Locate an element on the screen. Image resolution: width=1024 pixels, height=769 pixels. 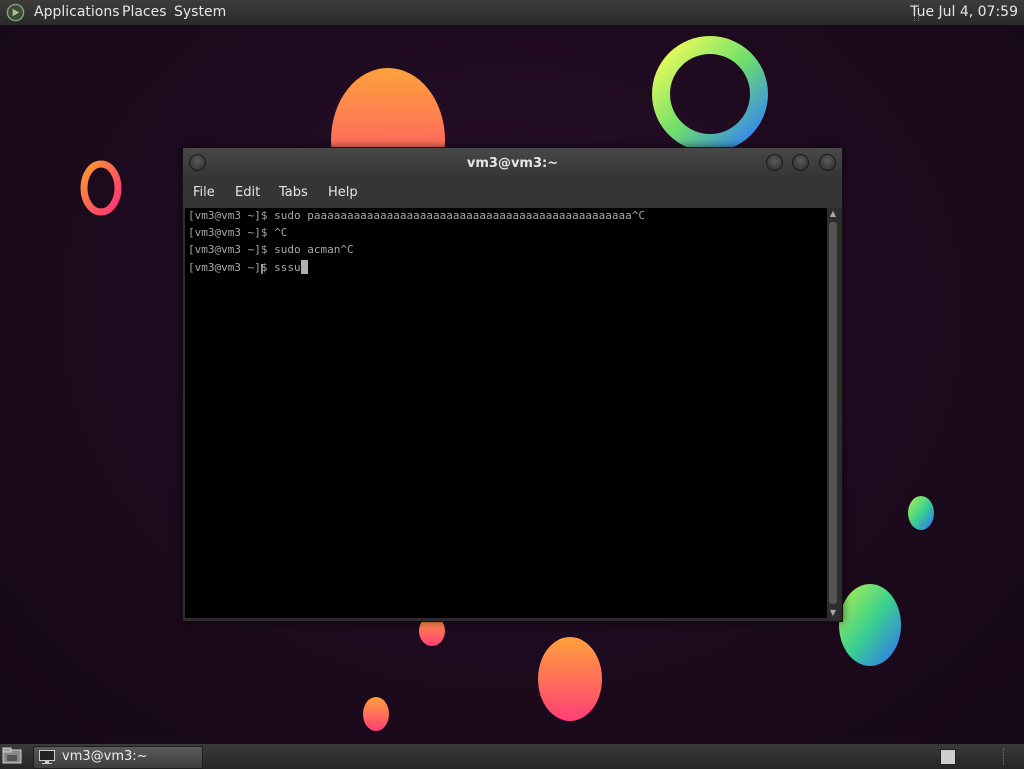
scroll-thumb is located at coordinates (833, 413).